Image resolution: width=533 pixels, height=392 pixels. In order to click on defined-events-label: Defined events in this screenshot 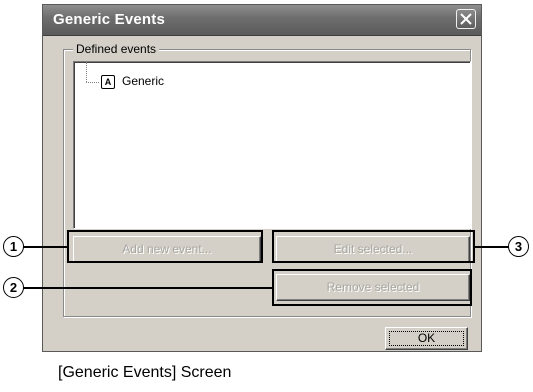, I will do `click(116, 49)`.